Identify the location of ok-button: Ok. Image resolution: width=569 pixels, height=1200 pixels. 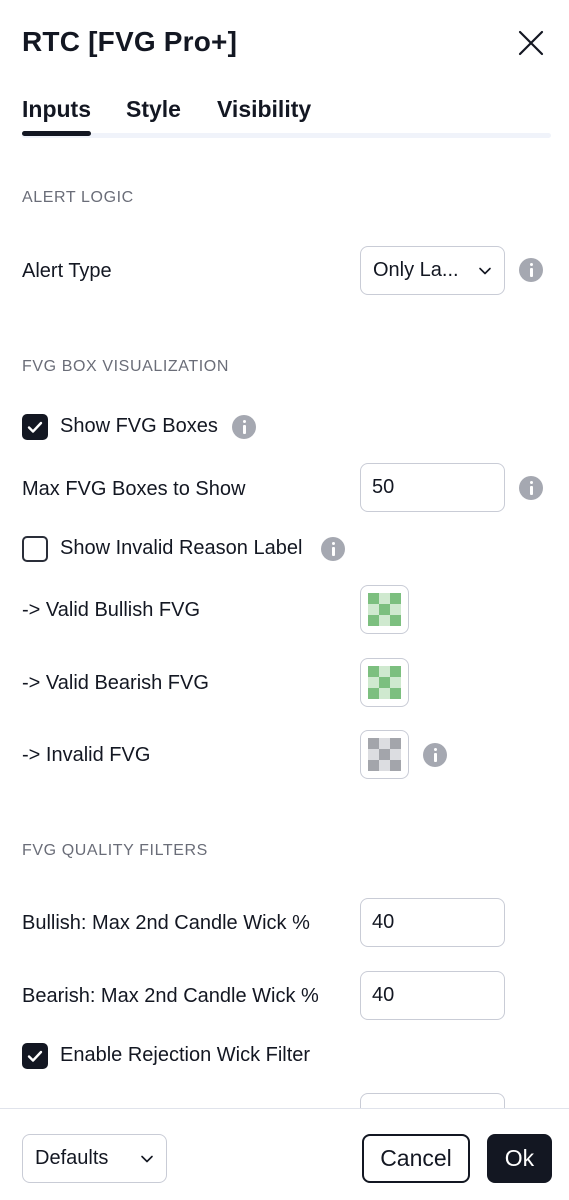
(519, 1158).